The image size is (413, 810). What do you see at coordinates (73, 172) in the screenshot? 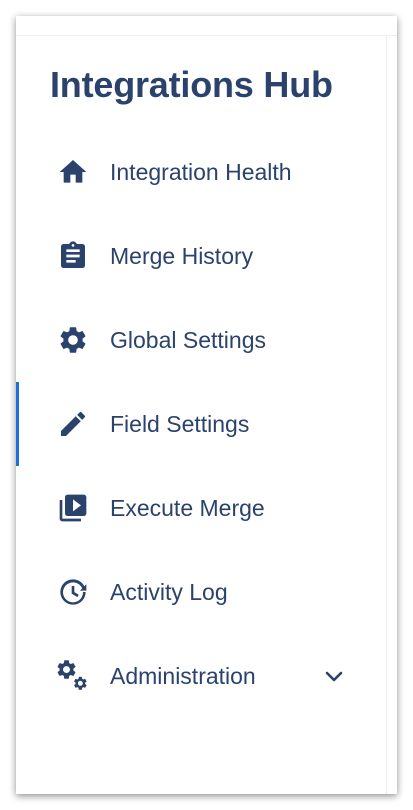
I see `home-icon` at bounding box center [73, 172].